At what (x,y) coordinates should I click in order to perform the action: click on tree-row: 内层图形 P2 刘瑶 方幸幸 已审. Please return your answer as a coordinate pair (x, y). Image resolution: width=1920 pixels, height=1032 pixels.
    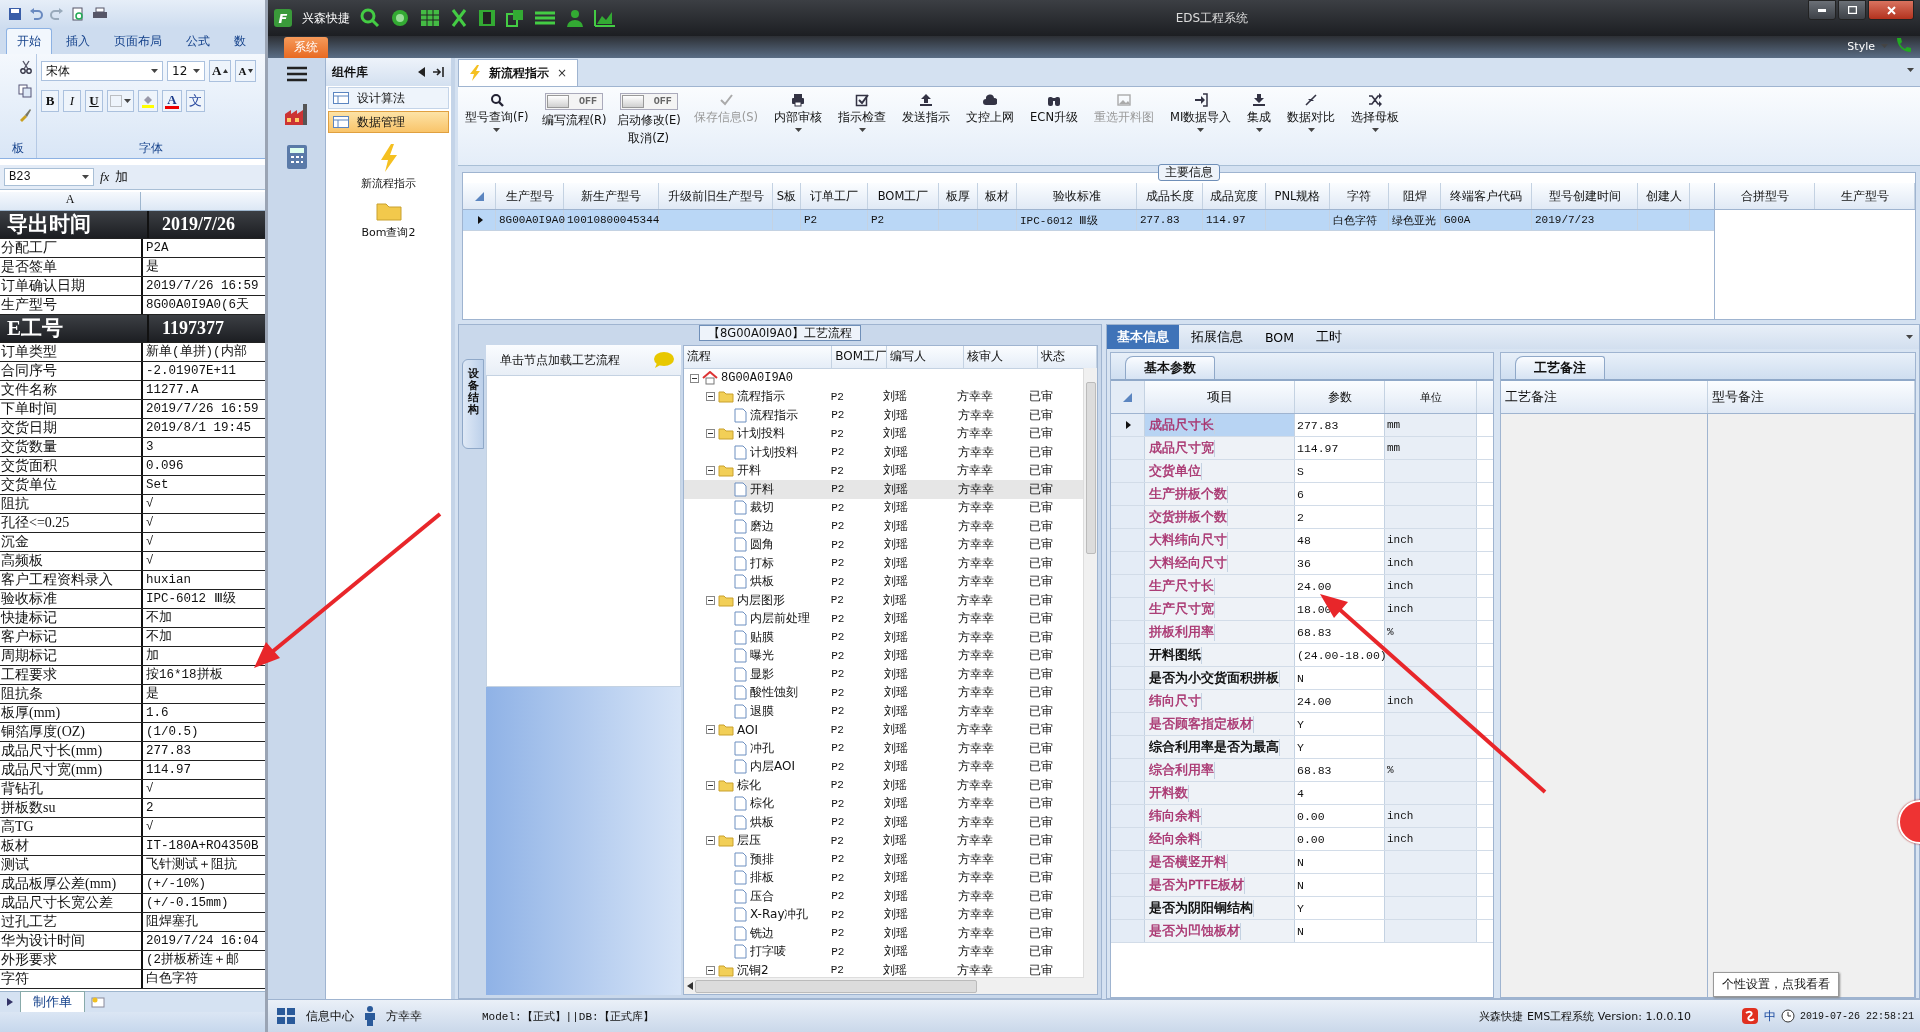
    Looking at the image, I should click on (883, 600).